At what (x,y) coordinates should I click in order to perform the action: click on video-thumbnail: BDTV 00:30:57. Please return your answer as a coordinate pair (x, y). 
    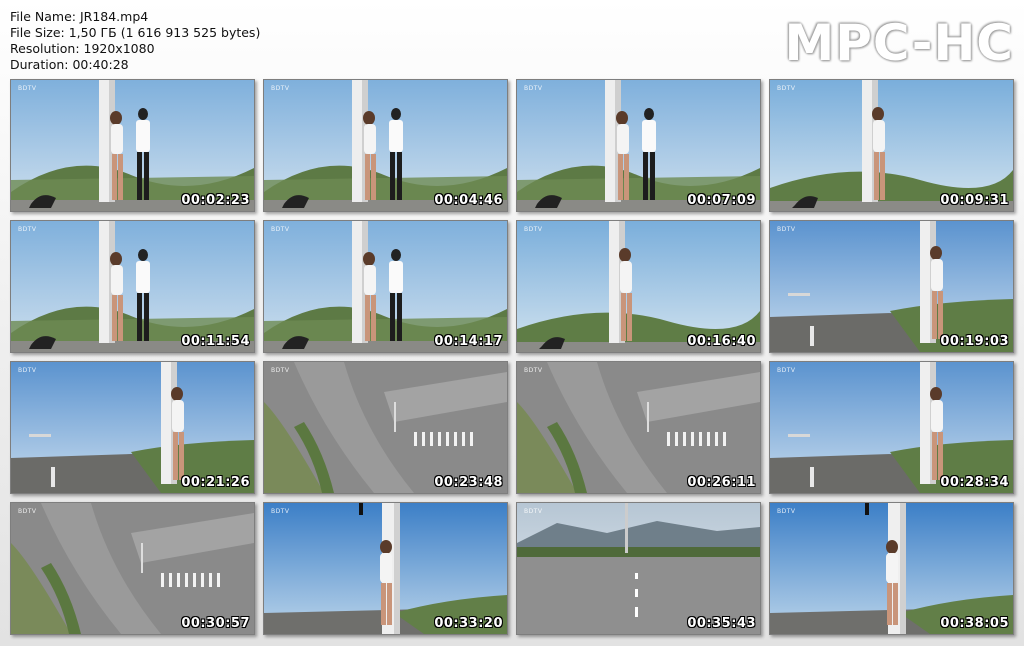
    Looking at the image, I should click on (132, 568).